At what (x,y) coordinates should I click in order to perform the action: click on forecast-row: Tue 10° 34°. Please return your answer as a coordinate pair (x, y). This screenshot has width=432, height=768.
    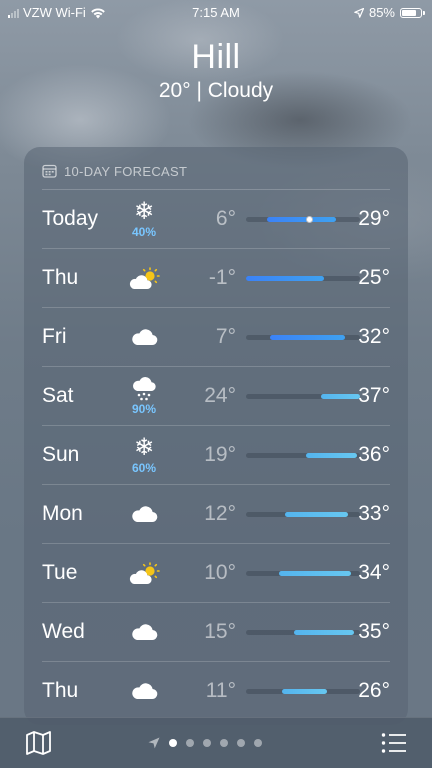
    Looking at the image, I should click on (216, 573).